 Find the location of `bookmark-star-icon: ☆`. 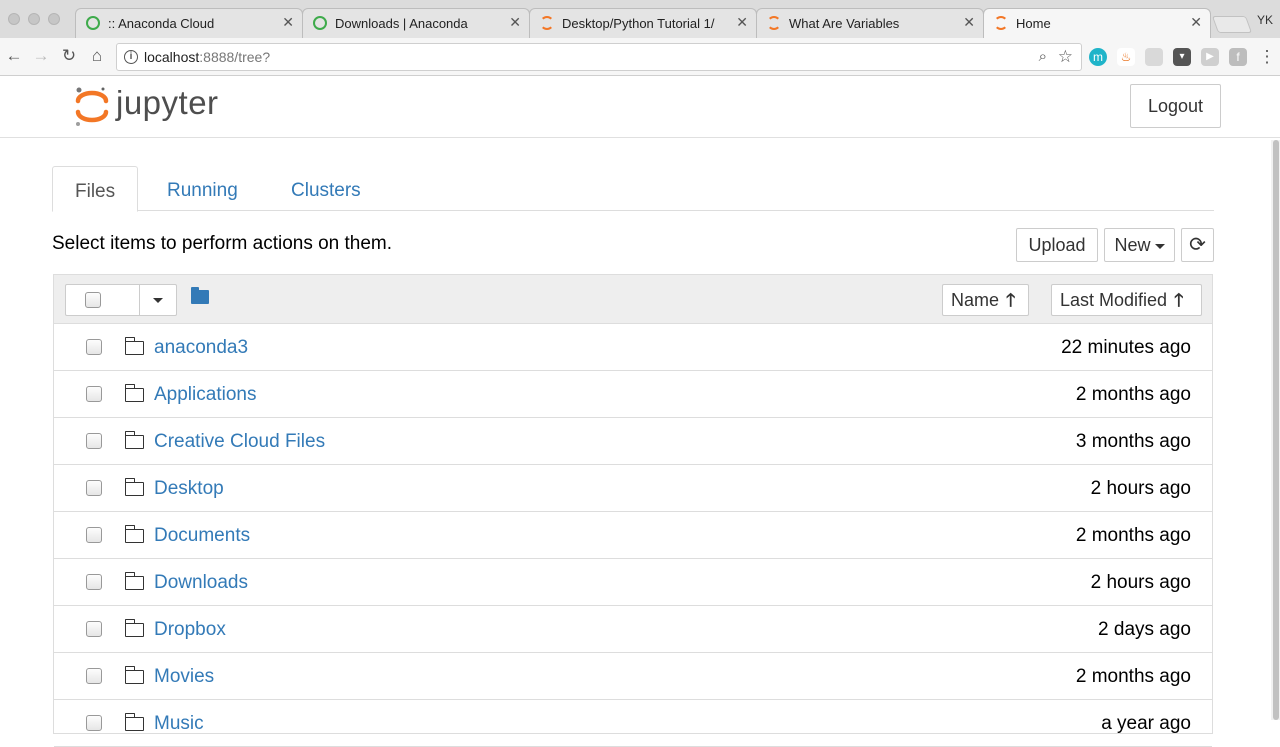

bookmark-star-icon: ☆ is located at coordinates (1065, 57).